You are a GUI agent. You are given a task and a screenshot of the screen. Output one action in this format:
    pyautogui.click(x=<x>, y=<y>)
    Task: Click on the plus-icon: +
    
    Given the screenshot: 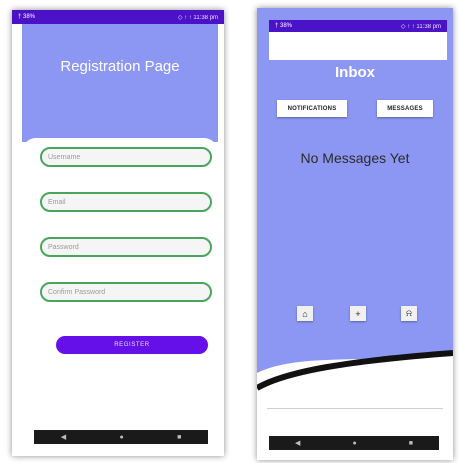 What is the action you would take?
    pyautogui.click(x=358, y=313)
    